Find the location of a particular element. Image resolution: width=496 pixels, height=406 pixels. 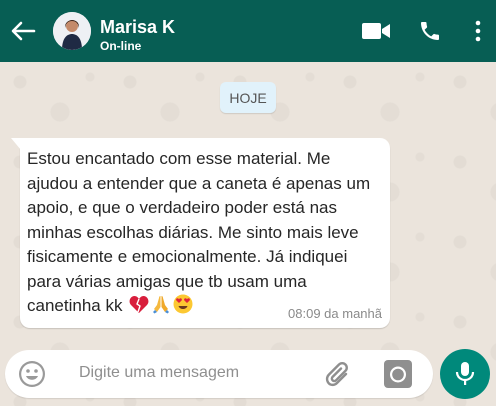

broken-heart-icon is located at coordinates (139, 308).